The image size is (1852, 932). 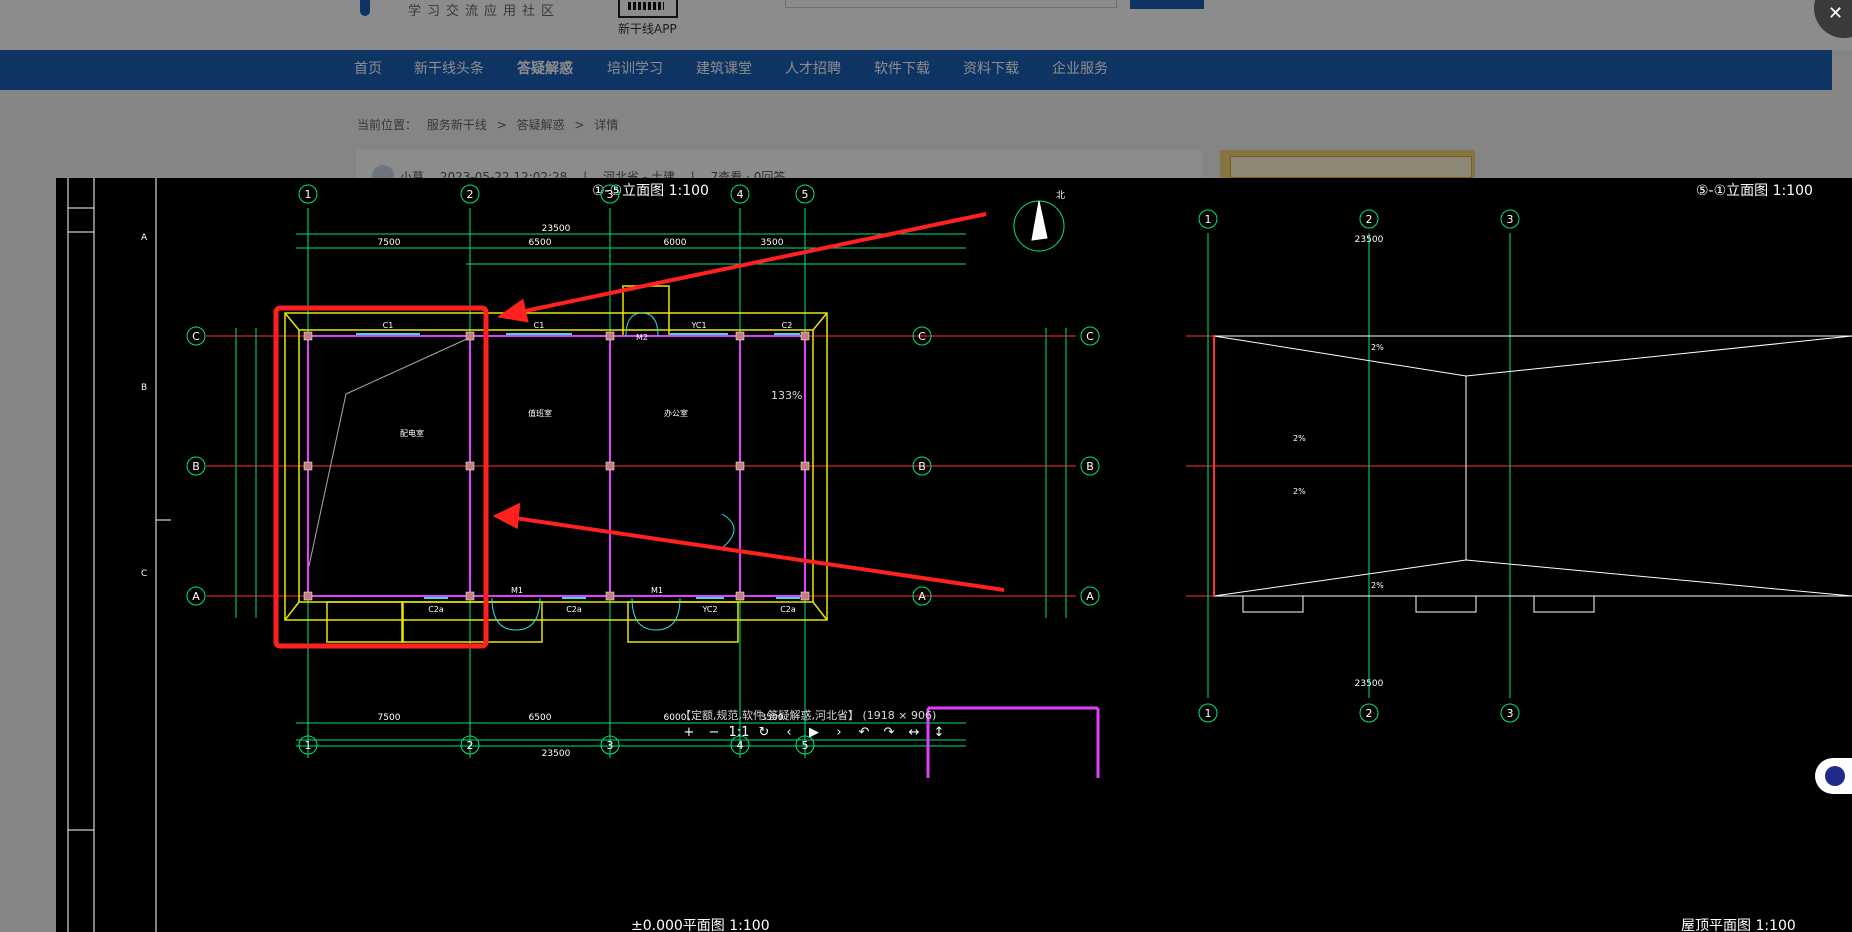 I want to click on drawing-title-roof: 屋顶平面图 1:100, so click(x=1738, y=925).